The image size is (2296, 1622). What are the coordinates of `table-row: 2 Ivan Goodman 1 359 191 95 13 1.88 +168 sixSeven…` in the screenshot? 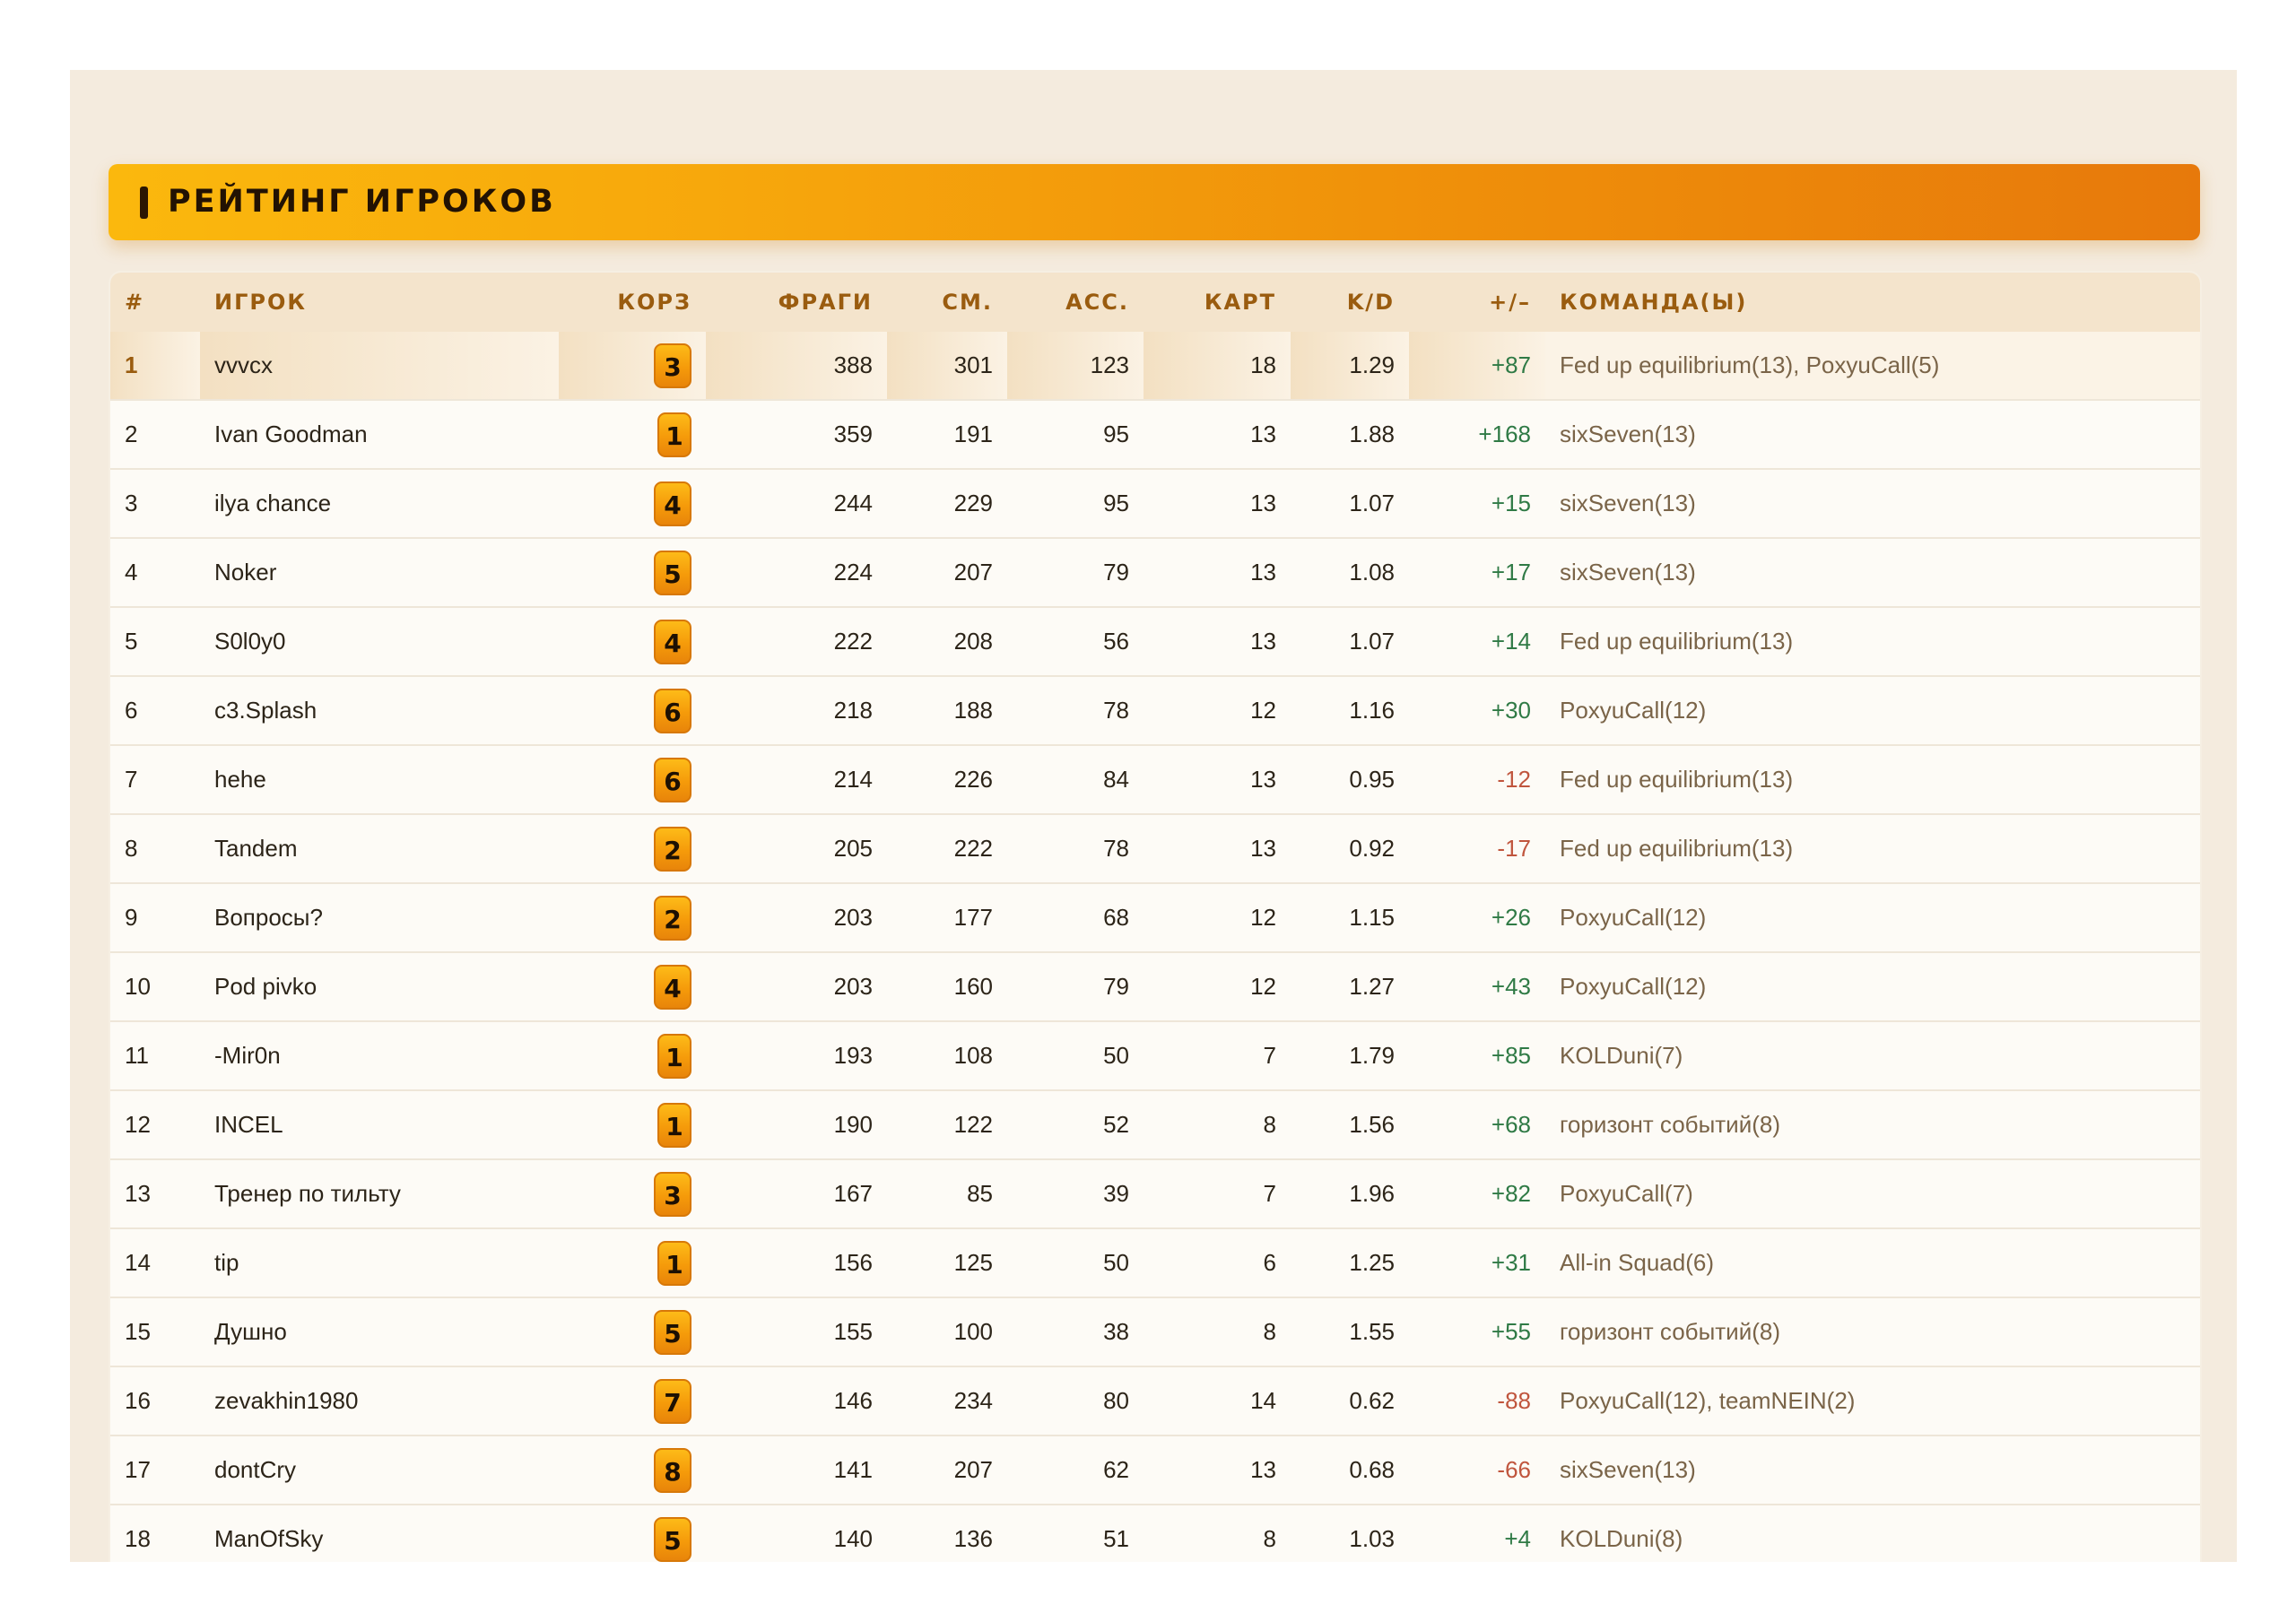 It's located at (1155, 435).